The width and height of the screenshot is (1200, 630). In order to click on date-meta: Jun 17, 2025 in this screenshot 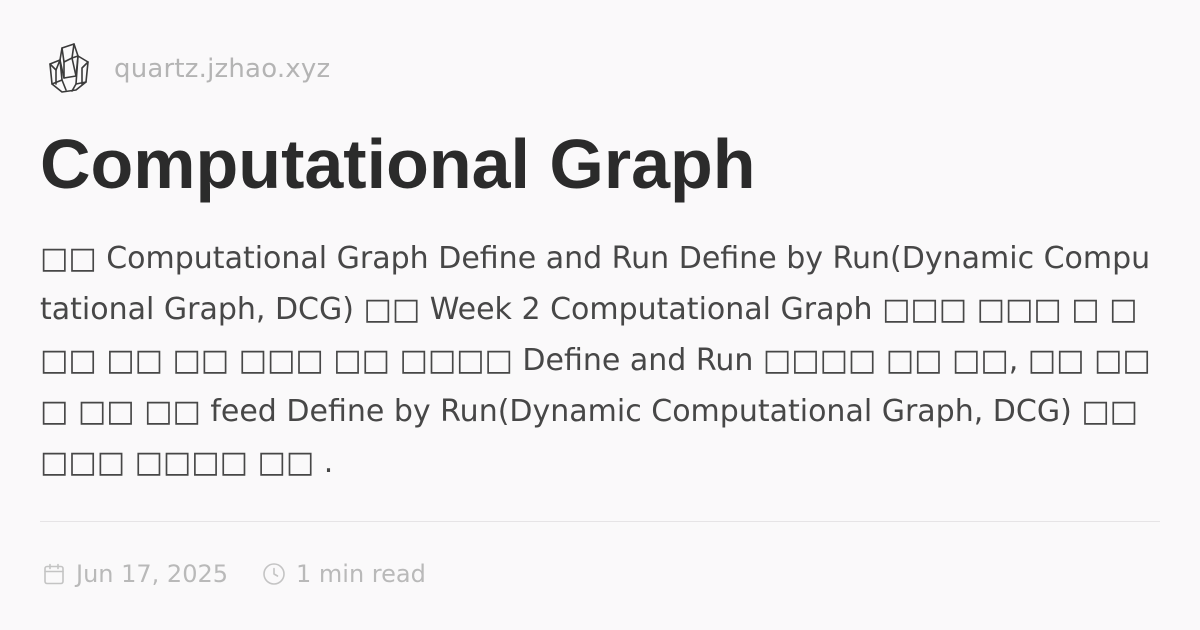, I will do `click(135, 574)`.